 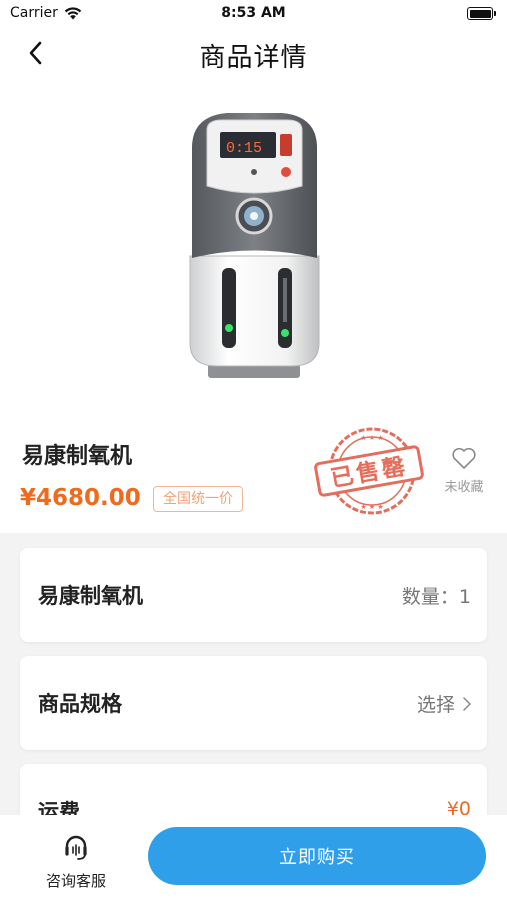 I want to click on spec-card: 商品规格 选择, so click(x=253, y=703).